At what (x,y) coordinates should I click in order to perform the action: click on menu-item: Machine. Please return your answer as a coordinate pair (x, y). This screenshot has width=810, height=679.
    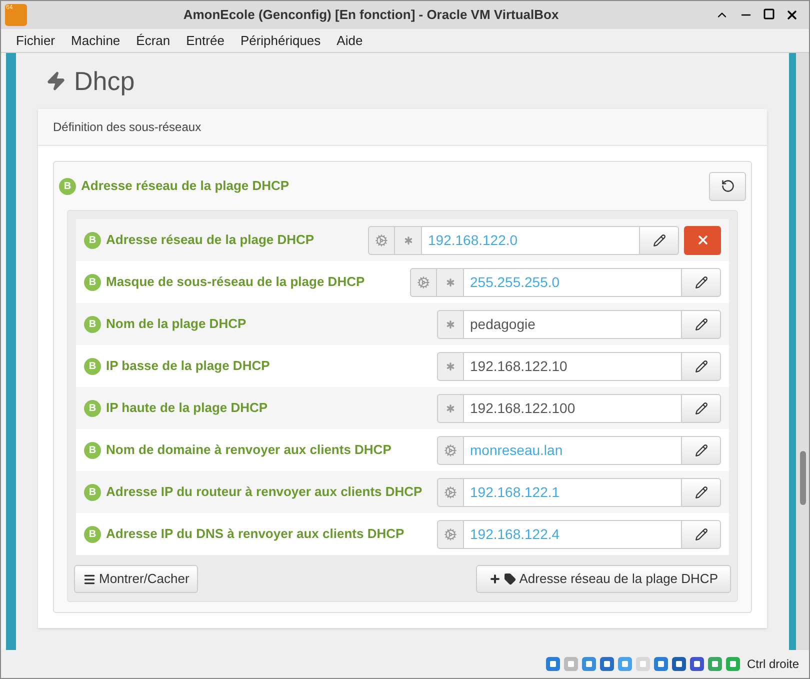
    Looking at the image, I should click on (95, 40).